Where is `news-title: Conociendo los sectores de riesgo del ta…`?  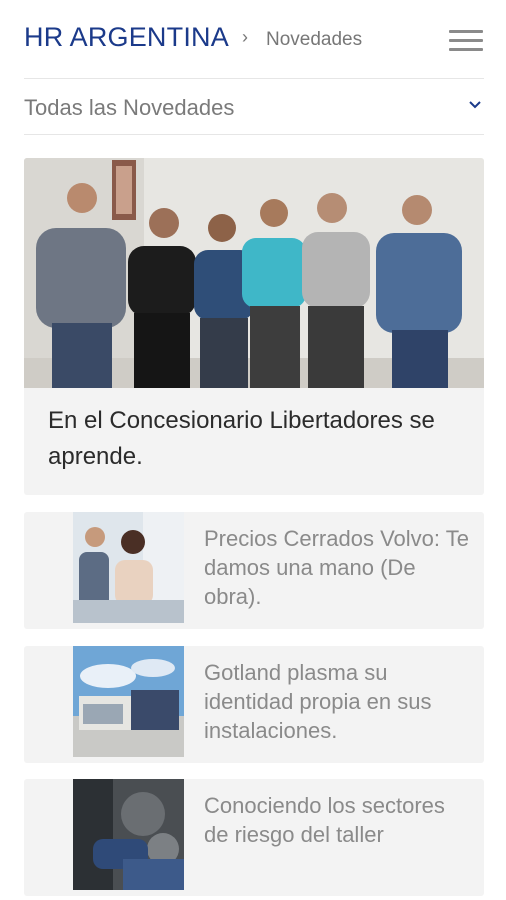
news-title: Conociendo los sectores de riesgo del ta… is located at coordinates (324, 820).